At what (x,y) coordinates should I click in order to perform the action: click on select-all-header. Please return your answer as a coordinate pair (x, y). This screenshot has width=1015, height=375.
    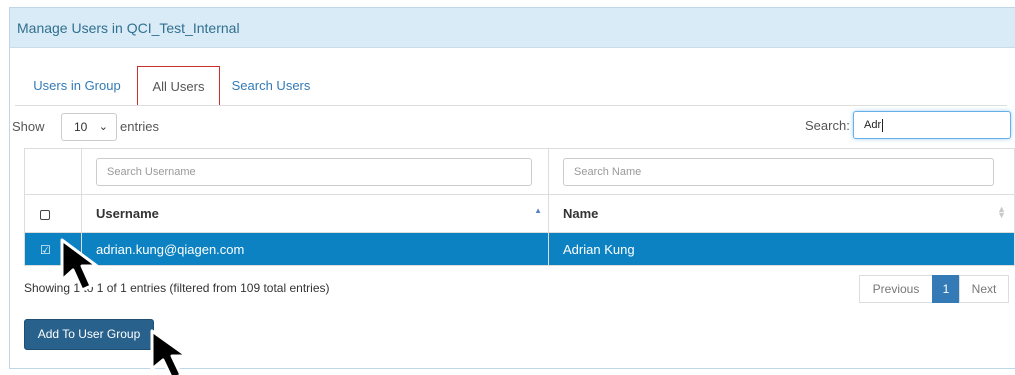
    Looking at the image, I should click on (53, 213).